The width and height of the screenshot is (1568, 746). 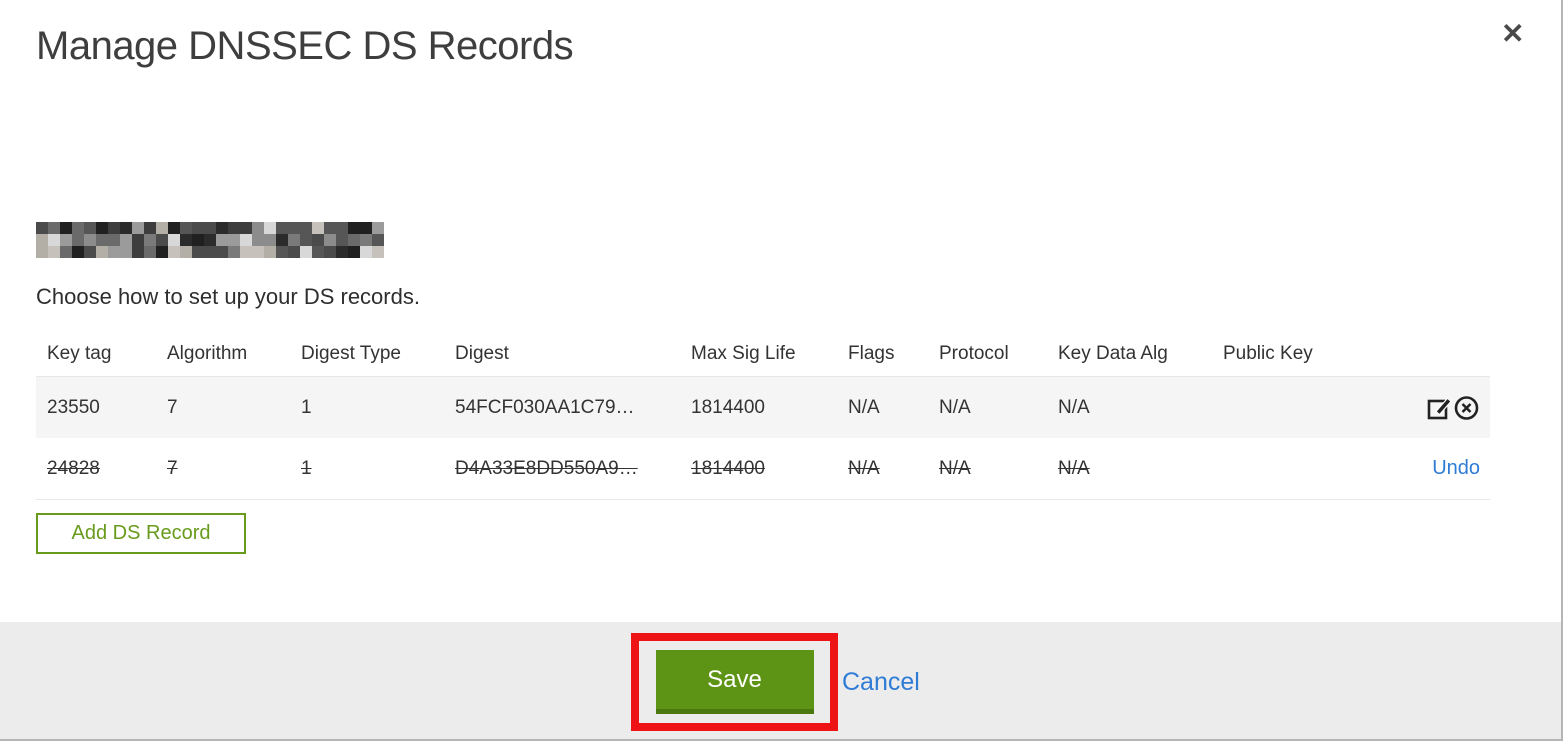 What do you see at coordinates (210, 240) in the screenshot?
I see `redacted-domain-name` at bounding box center [210, 240].